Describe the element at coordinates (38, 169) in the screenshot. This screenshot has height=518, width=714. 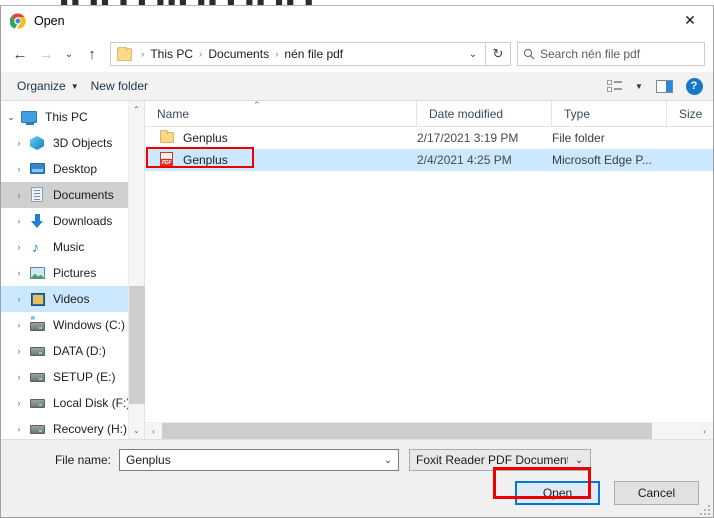
I see `desktop-icon` at that location.